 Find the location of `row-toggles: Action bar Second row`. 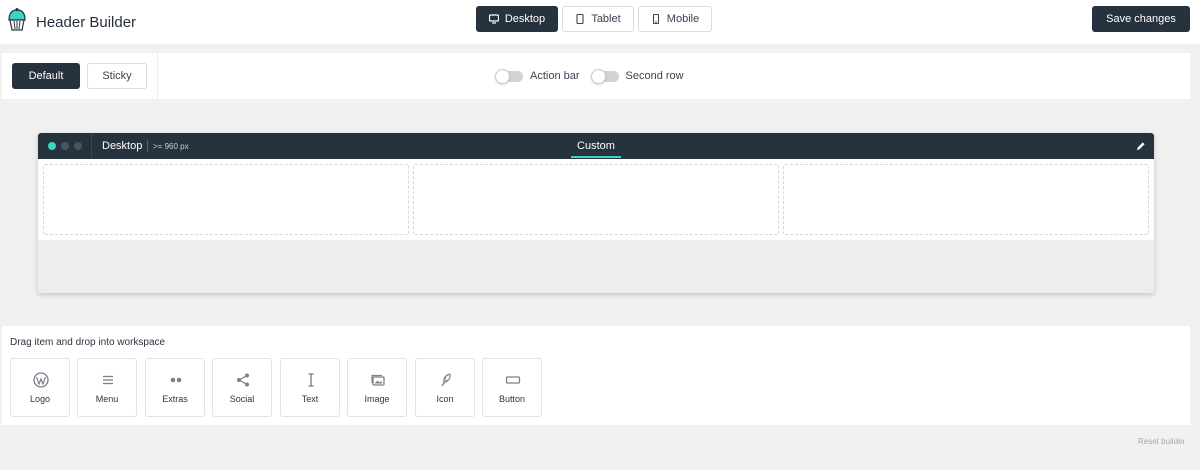

row-toggles: Action bar Second row is located at coordinates (595, 76).